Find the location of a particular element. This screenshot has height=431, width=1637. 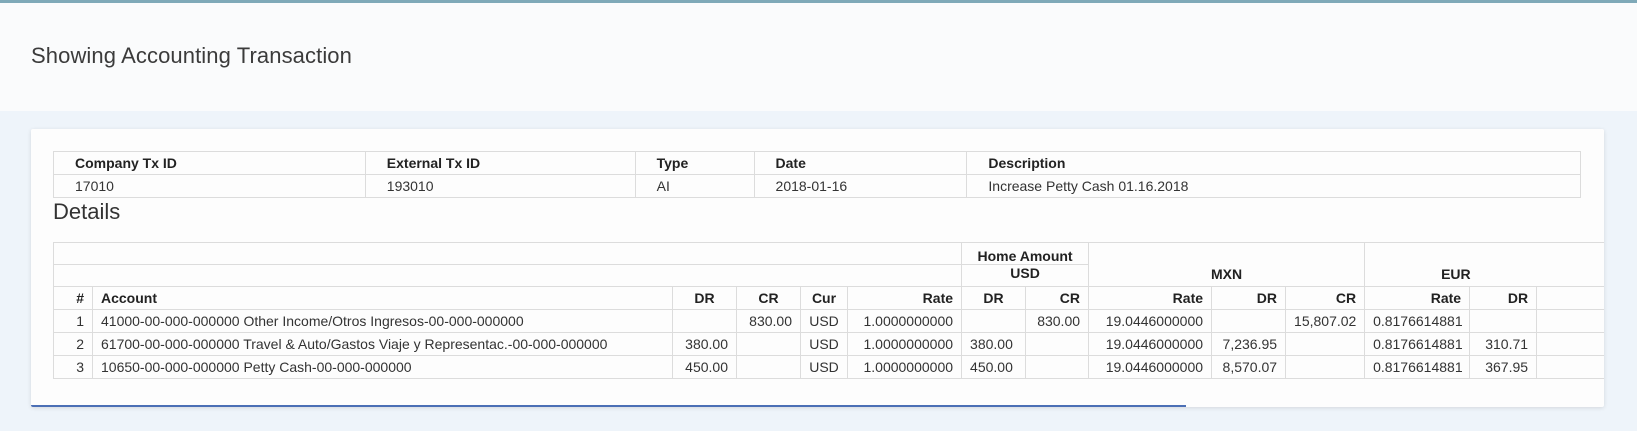

header-external-tx-id: External Tx ID is located at coordinates (500, 163).